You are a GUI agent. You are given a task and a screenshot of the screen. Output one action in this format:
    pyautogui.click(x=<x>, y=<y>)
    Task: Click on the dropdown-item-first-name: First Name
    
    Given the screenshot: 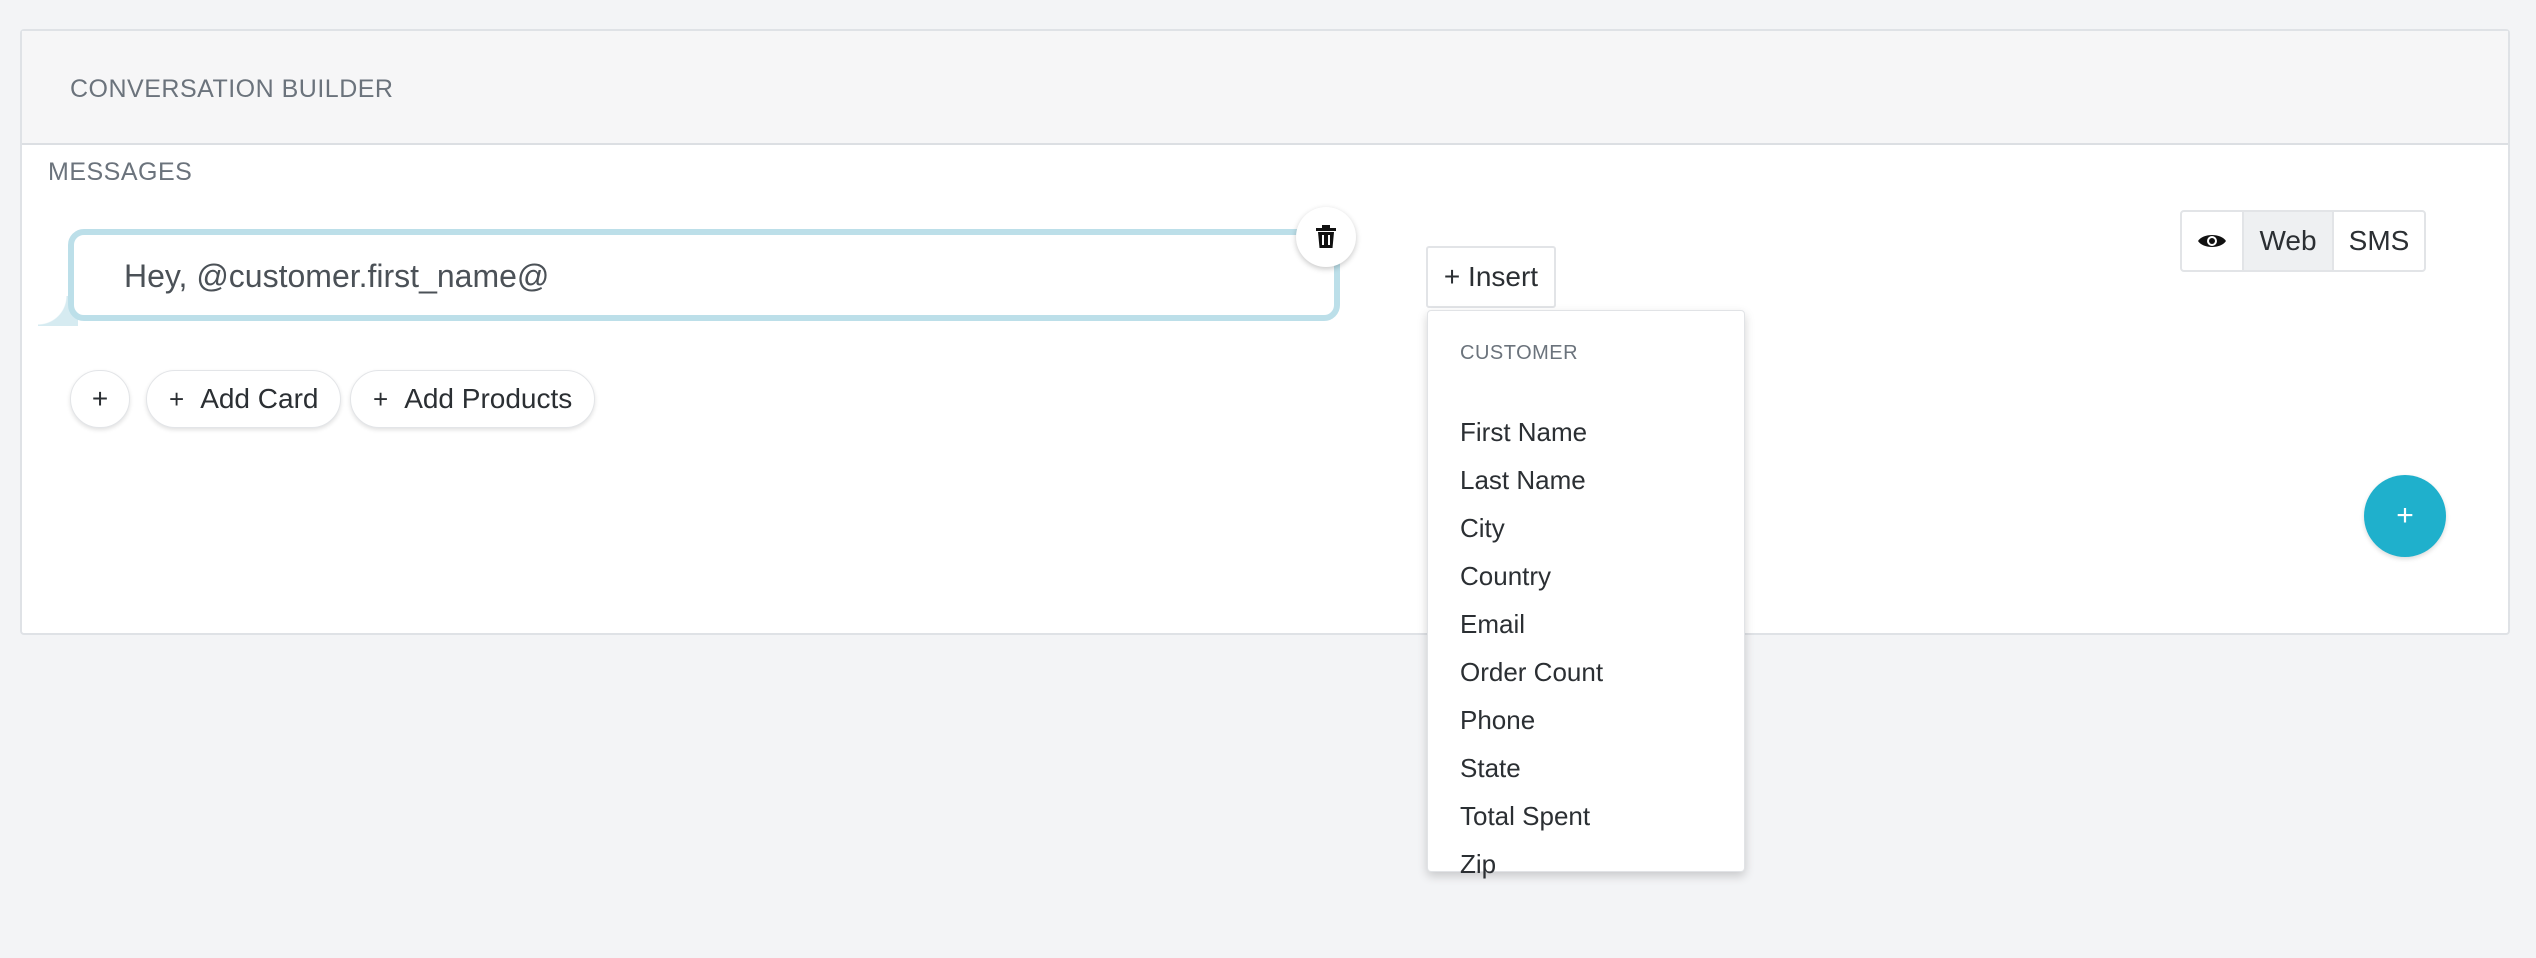 What is the action you would take?
    pyautogui.click(x=1523, y=432)
    